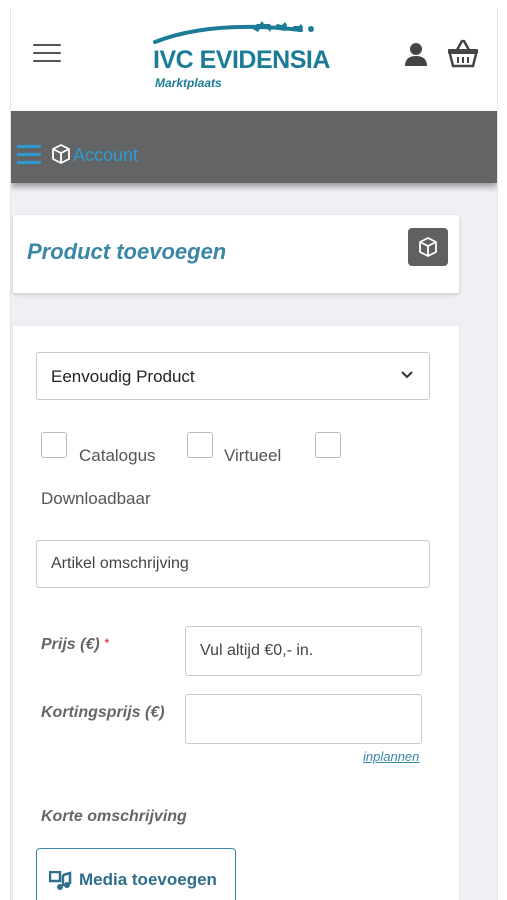 This screenshot has width=507, height=900. What do you see at coordinates (47, 55) in the screenshot?
I see `hamburger-menu-icon` at bounding box center [47, 55].